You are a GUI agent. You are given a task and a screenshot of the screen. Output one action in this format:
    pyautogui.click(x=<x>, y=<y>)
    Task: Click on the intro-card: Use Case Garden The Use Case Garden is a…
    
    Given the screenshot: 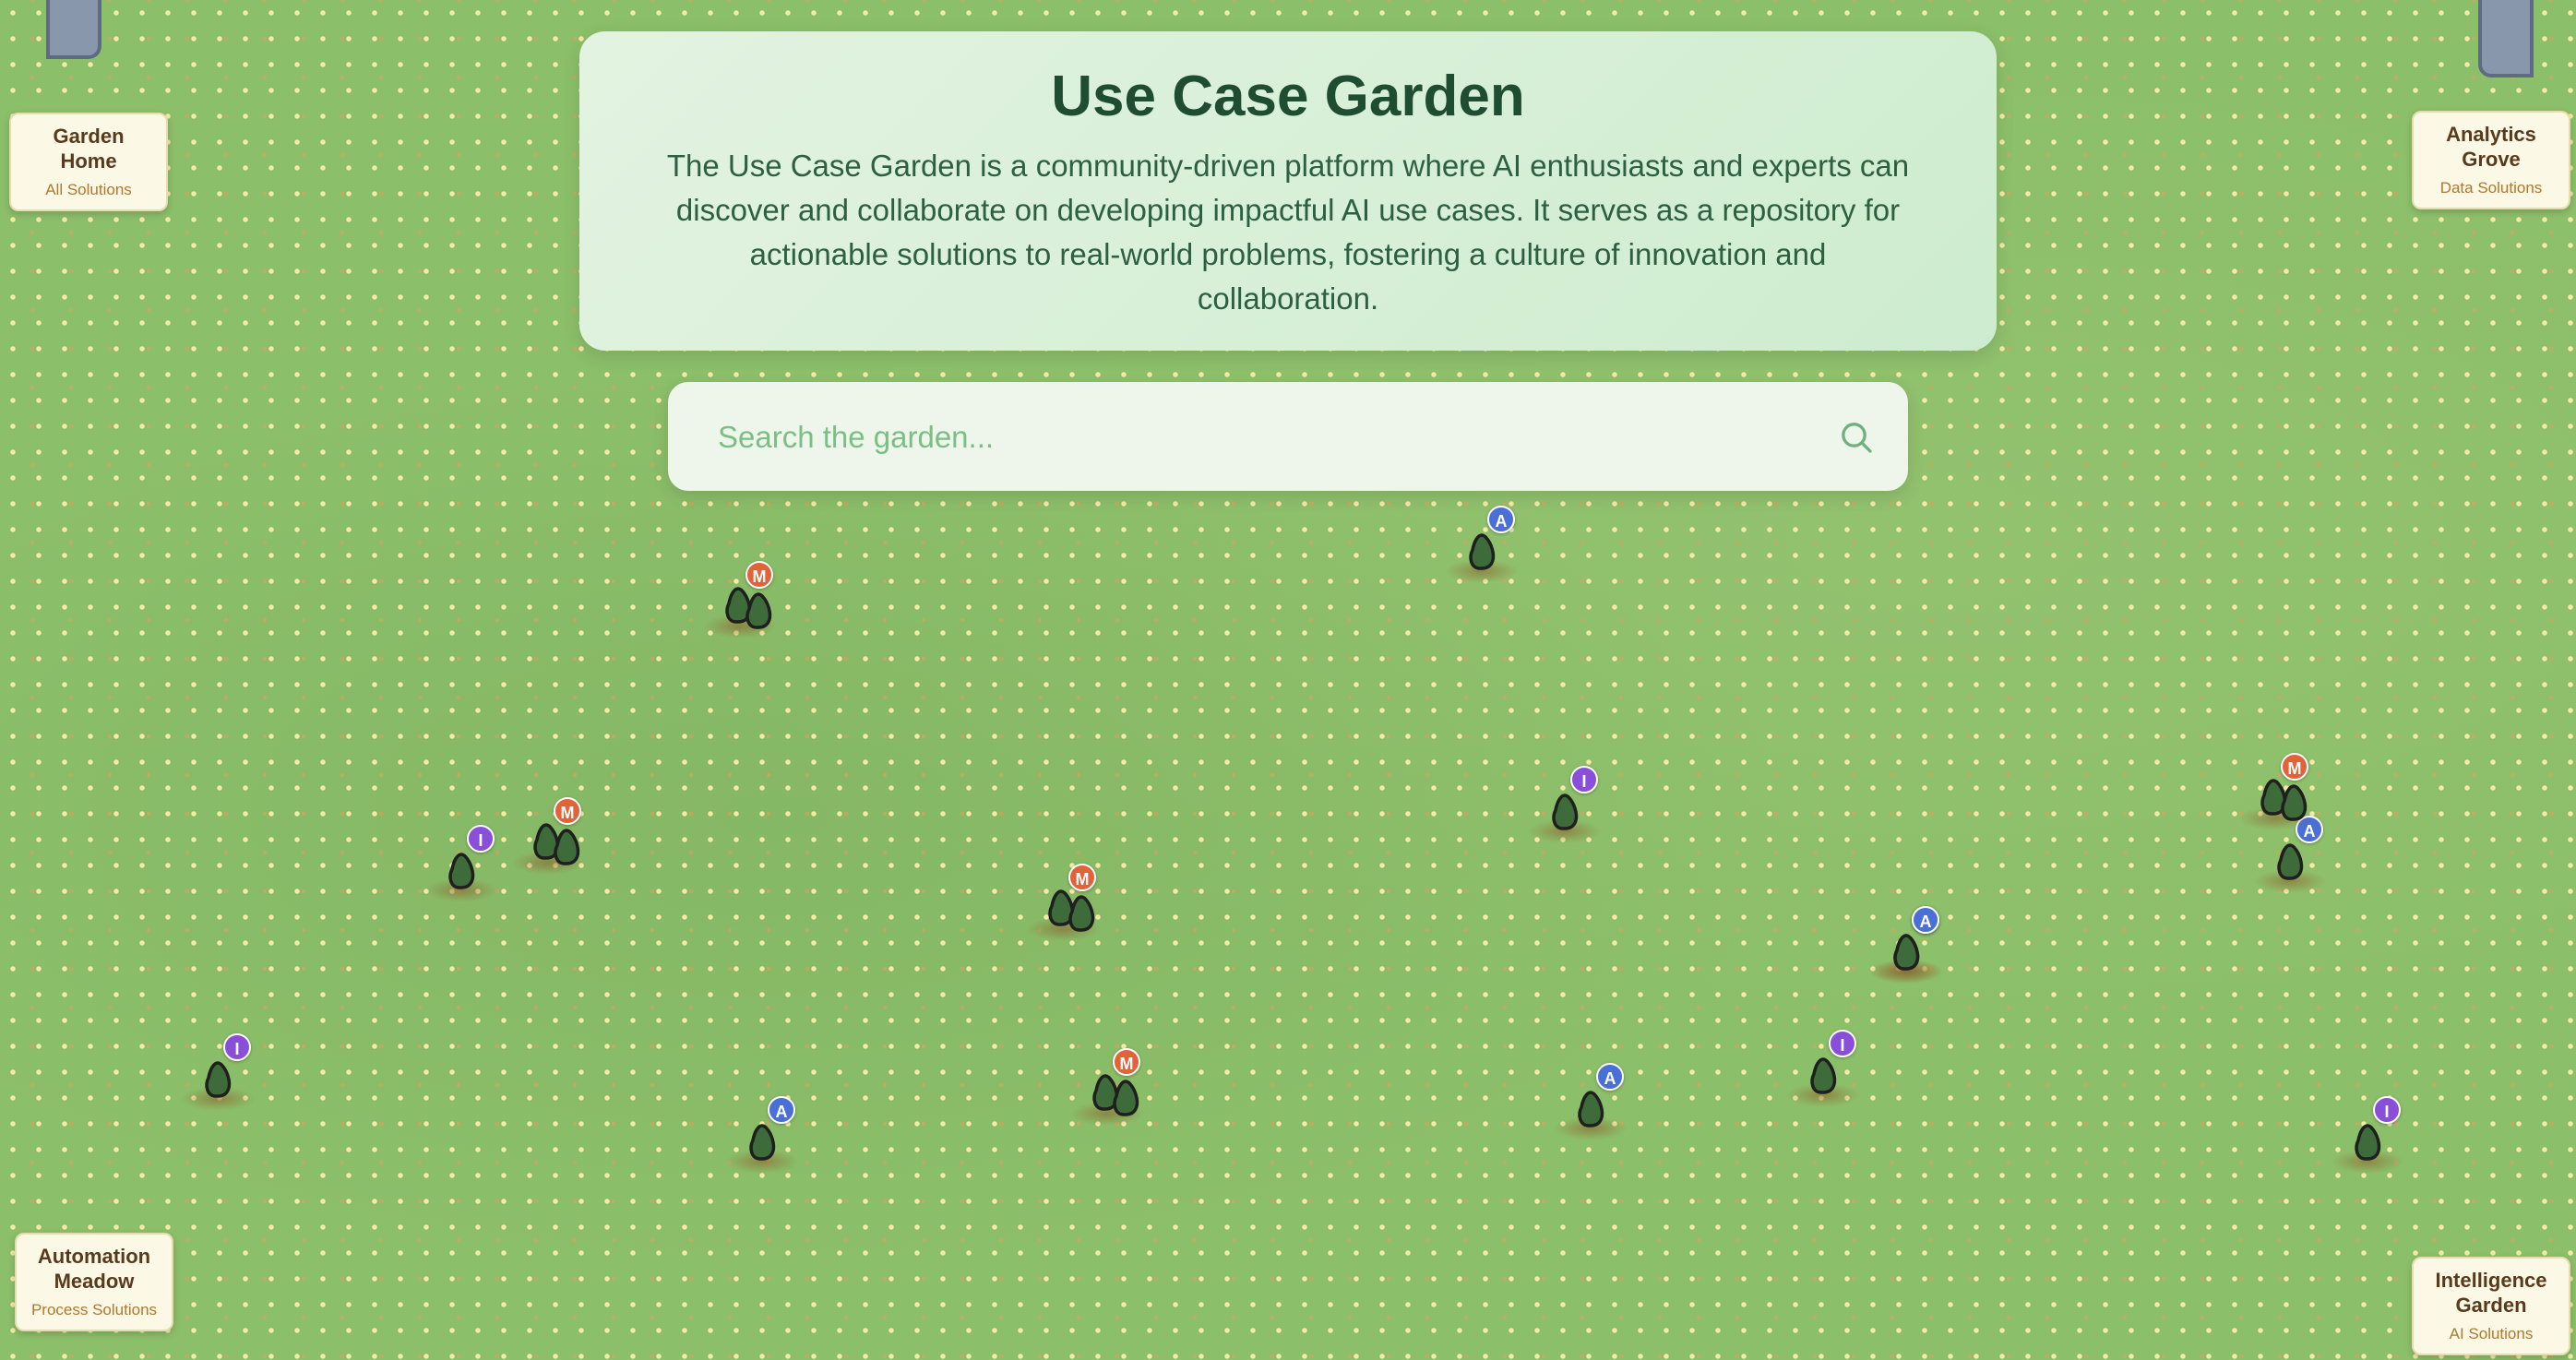 What is the action you would take?
    pyautogui.click(x=1288, y=191)
    